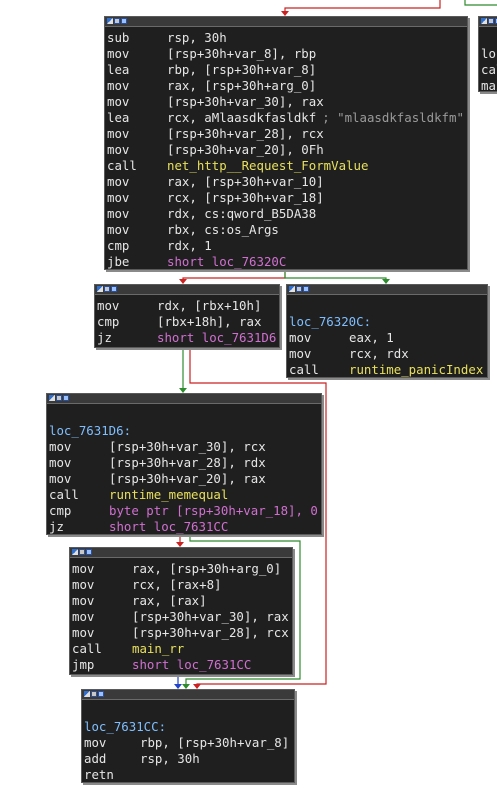 Image resolution: width=497 pixels, height=794 pixels. I want to click on mnemonic: jz, so click(79, 527).